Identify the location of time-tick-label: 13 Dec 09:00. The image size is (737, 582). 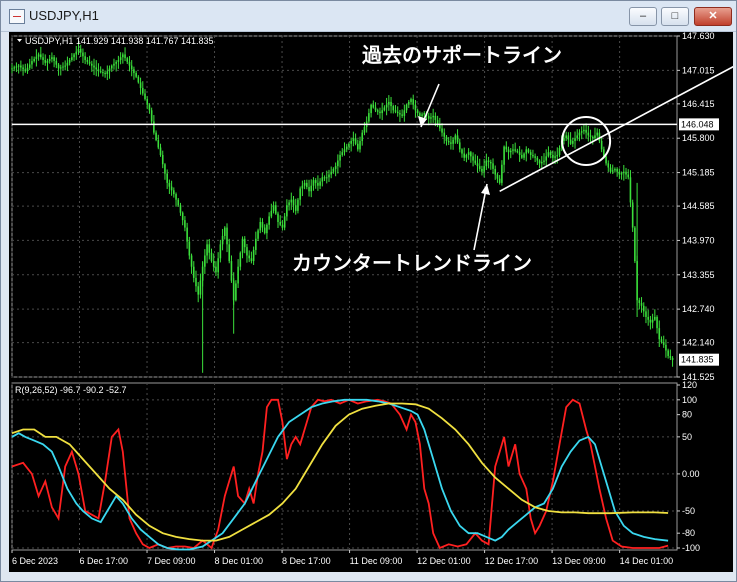
(579, 561).